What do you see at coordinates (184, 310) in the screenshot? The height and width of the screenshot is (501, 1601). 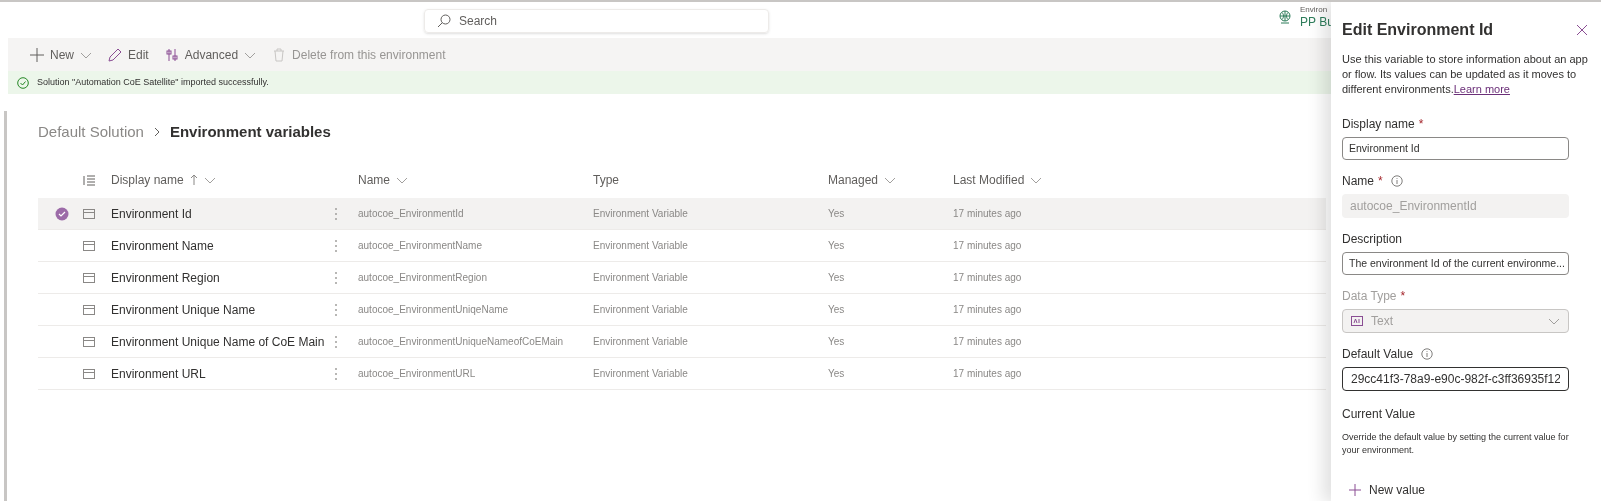 I see `table-cell-text: Environment Unique Name` at bounding box center [184, 310].